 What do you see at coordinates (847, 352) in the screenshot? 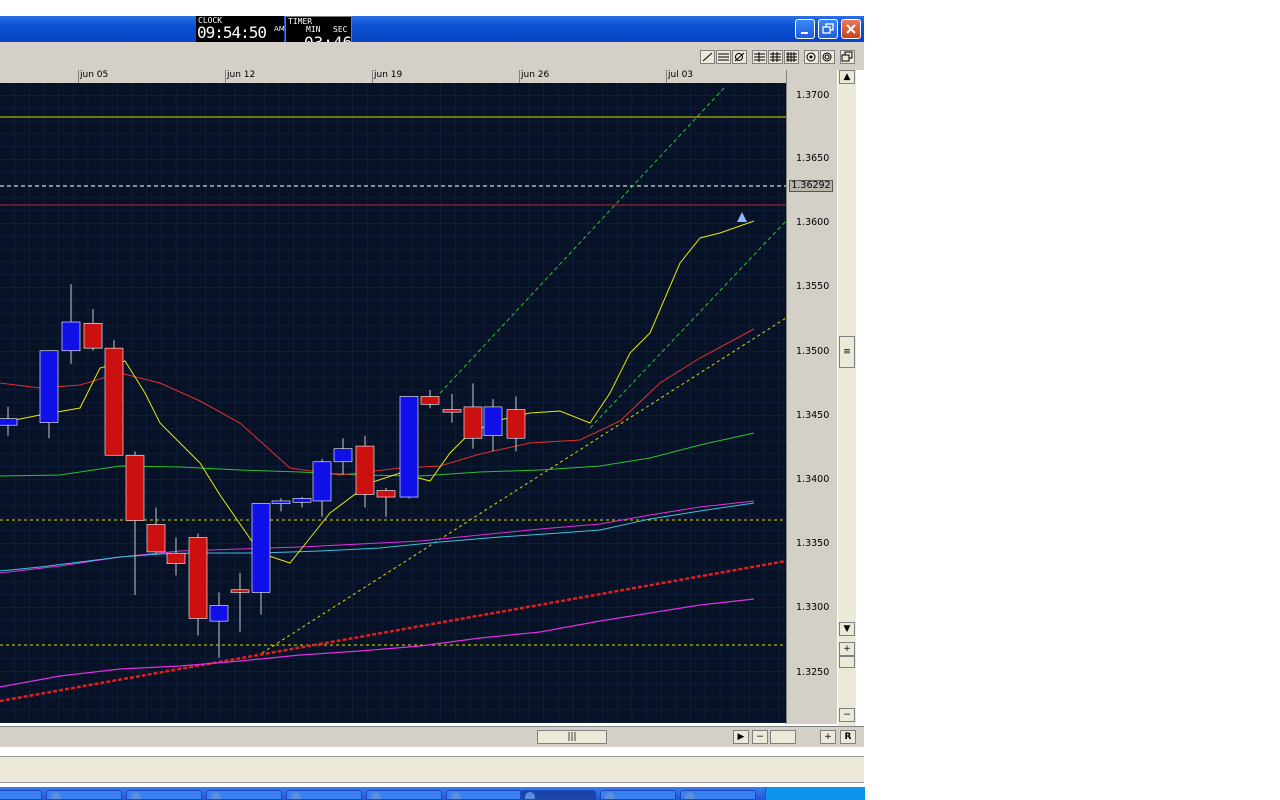
I see `scroll-thumb: ≡` at bounding box center [847, 352].